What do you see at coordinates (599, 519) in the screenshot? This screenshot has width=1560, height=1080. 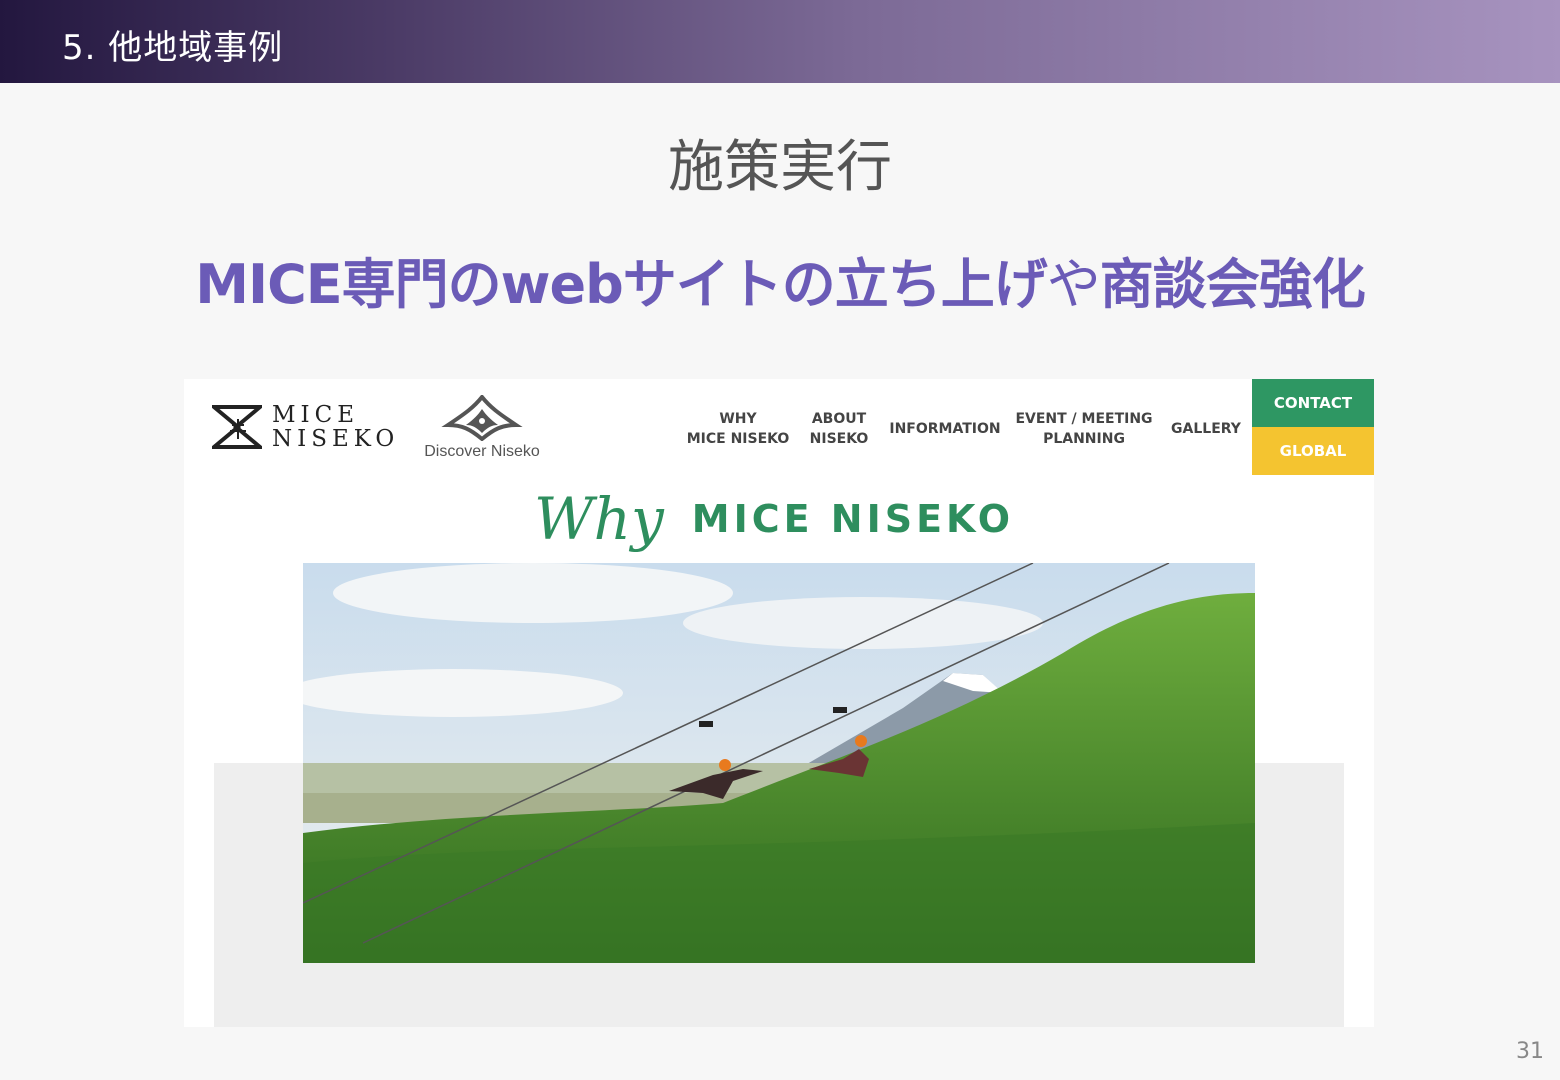 I see `why-script-text: Why` at bounding box center [599, 519].